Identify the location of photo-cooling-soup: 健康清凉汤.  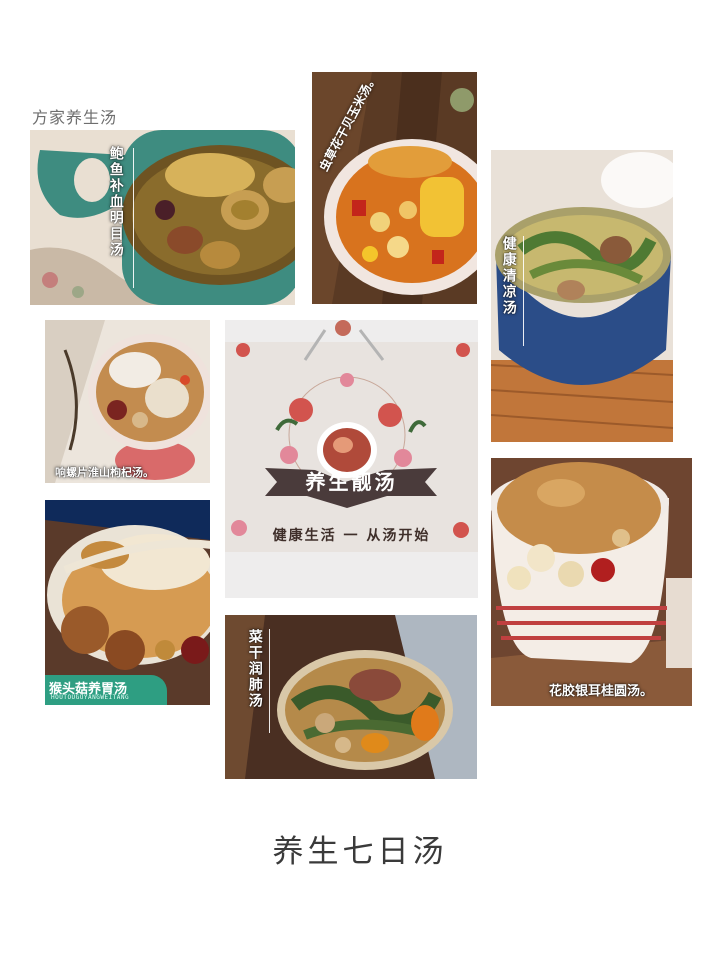
(582, 296).